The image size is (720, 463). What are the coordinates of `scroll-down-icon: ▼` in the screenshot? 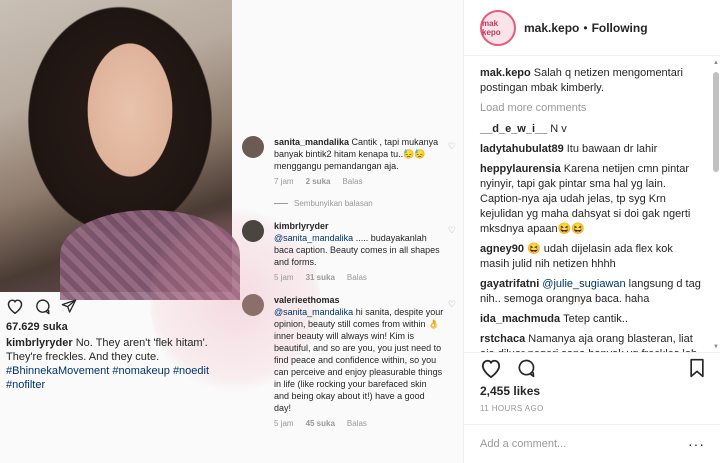 It's located at (716, 347).